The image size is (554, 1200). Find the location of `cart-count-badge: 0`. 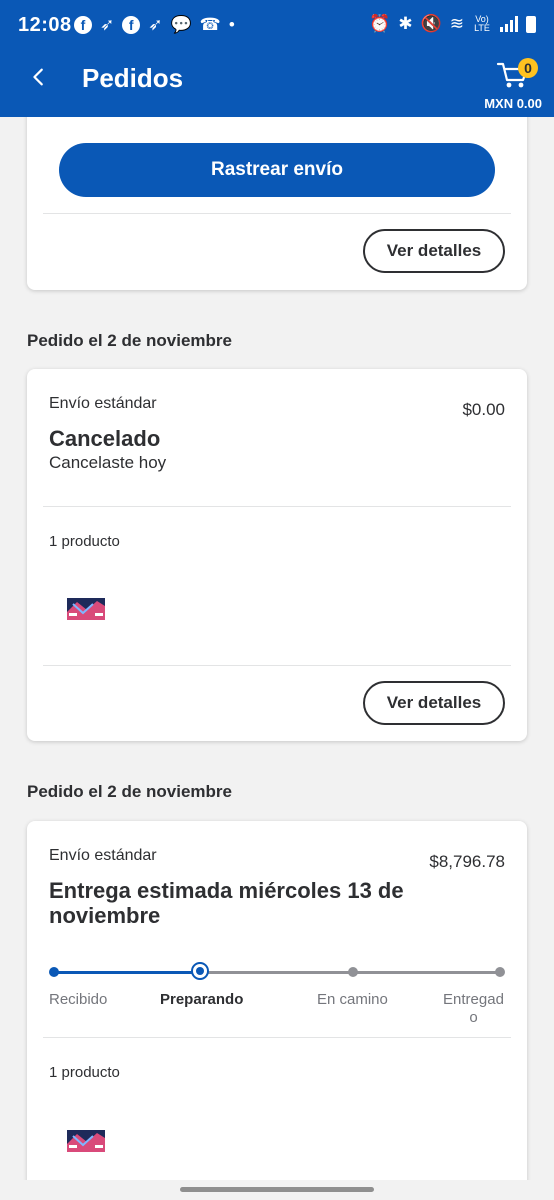

cart-count-badge: 0 is located at coordinates (528, 68).